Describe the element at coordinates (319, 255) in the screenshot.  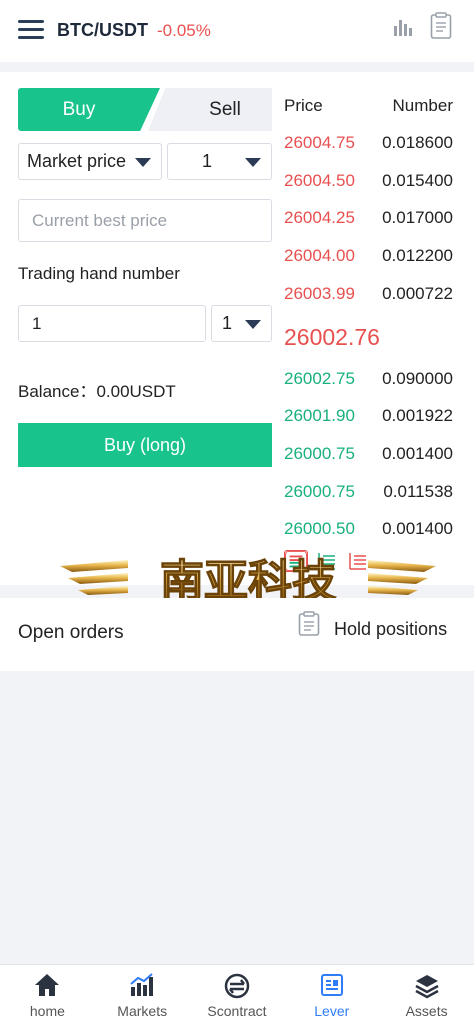
I see `ask-price: 26004.00` at that location.